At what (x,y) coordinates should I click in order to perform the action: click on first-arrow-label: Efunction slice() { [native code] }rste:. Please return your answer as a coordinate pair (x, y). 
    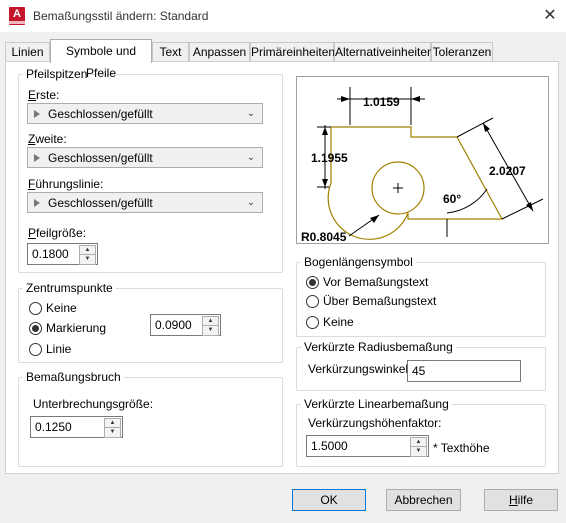
    Looking at the image, I should click on (44, 95).